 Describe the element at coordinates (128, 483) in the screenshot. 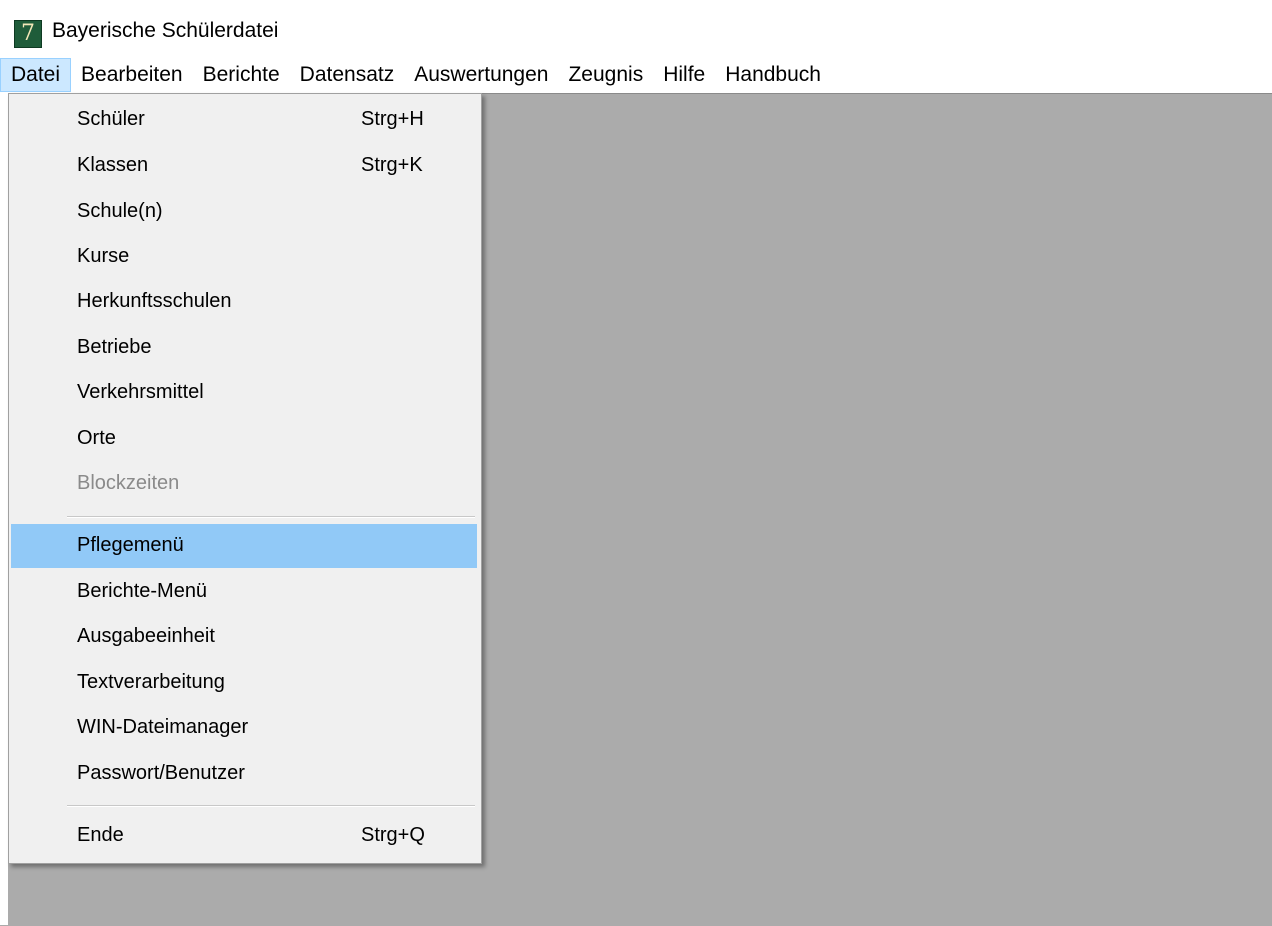

I see `menu-item-label: Blockzeiten` at that location.